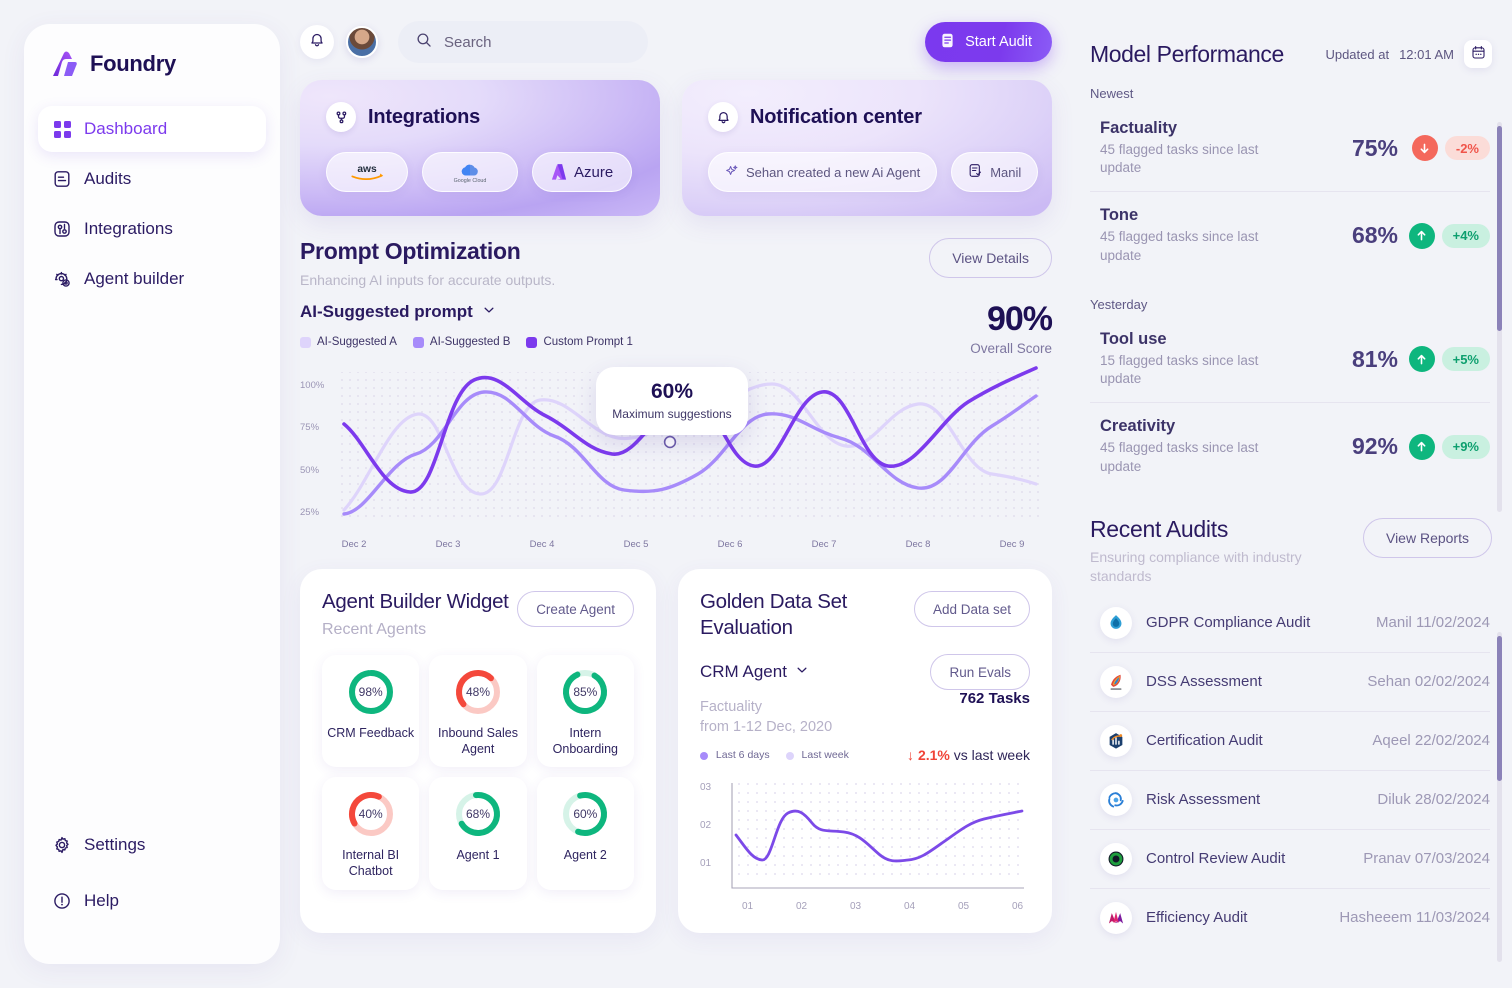  What do you see at coordinates (371, 711) in the screenshot?
I see `agent-card: 98% CRM Feedback` at bounding box center [371, 711].